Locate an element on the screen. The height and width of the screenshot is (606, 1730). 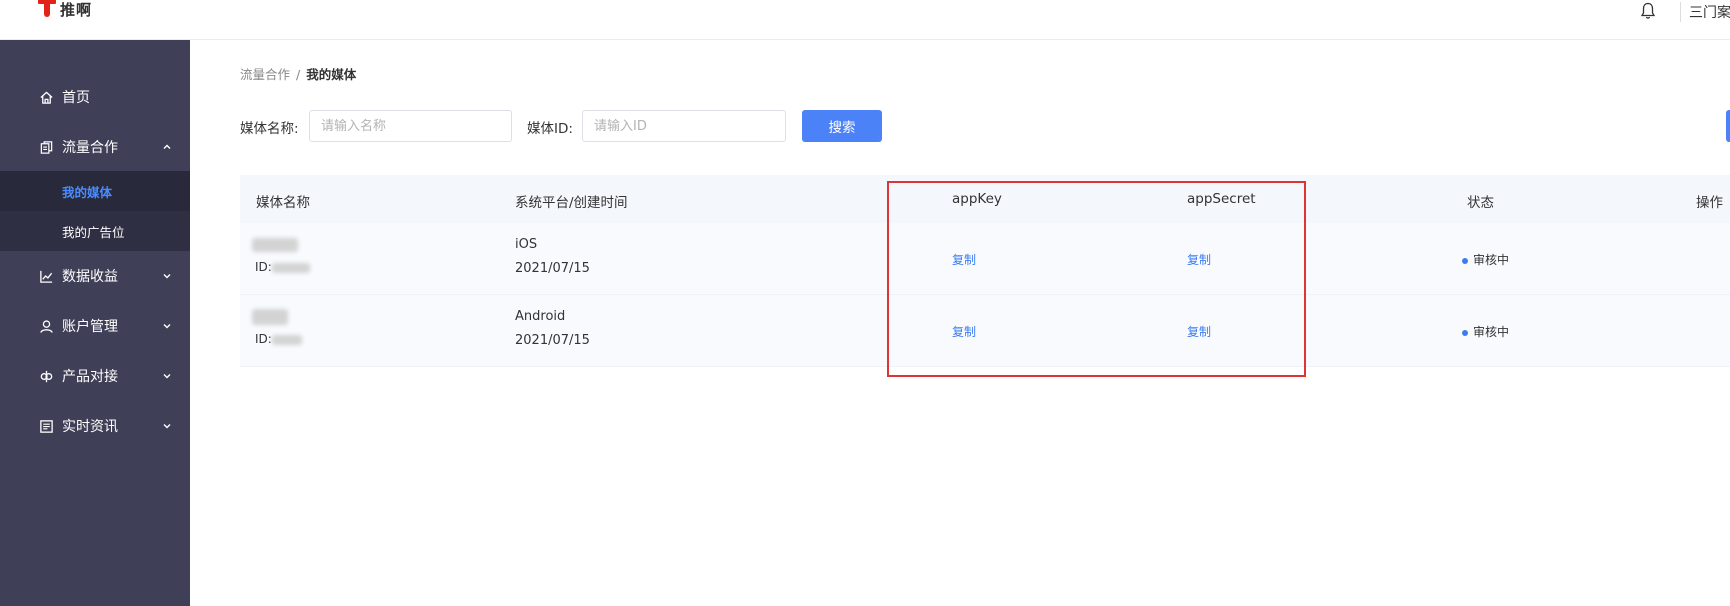
sidebar-item-integration: 产品对接 is located at coordinates (95, 376).